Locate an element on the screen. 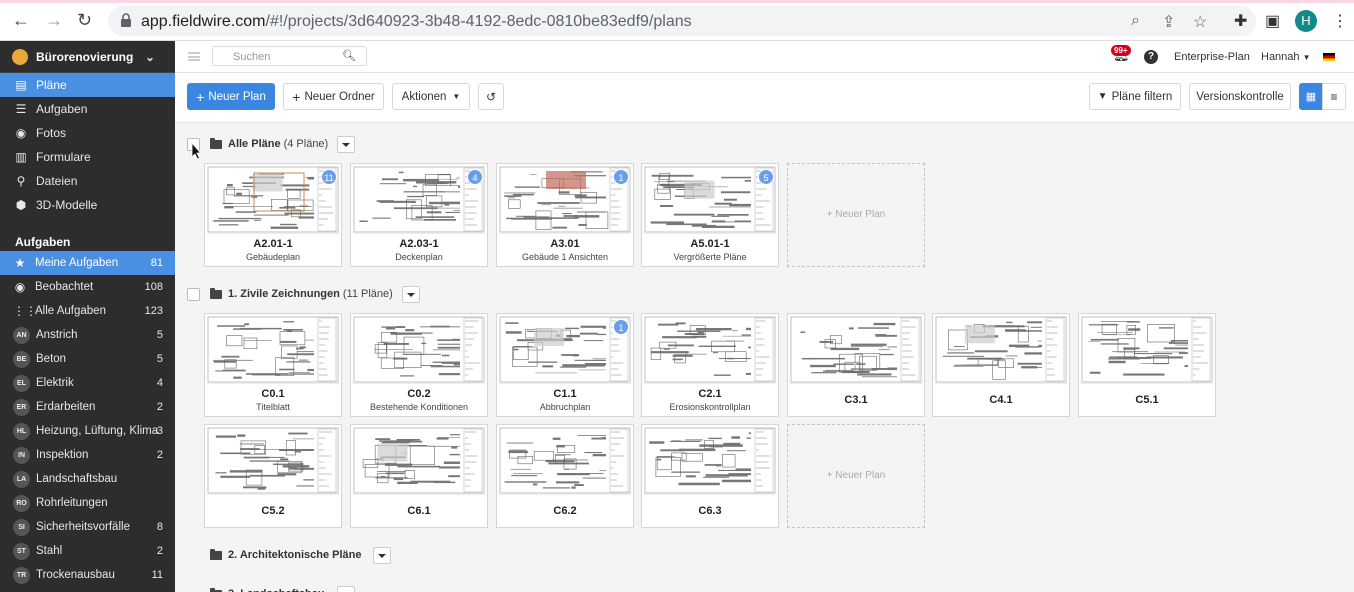 This screenshot has width=1354, height=592. back-arrow-icon: ← is located at coordinates (21, 20).